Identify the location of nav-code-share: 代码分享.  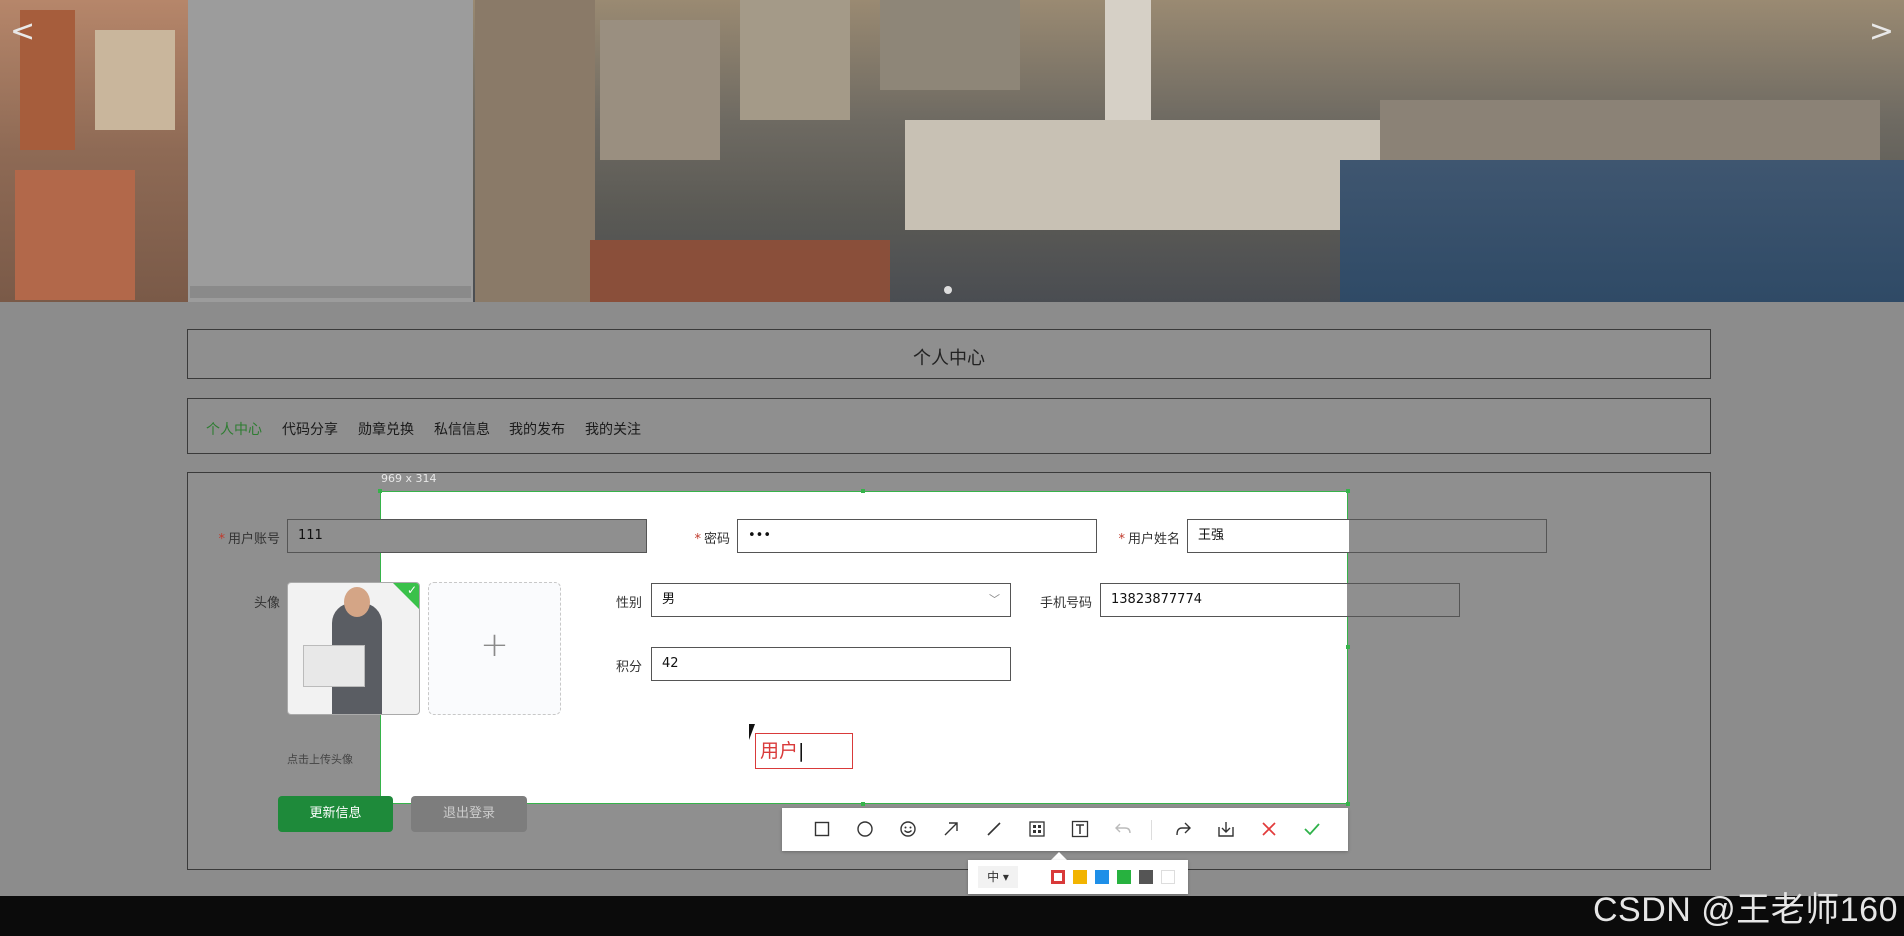
(310, 429).